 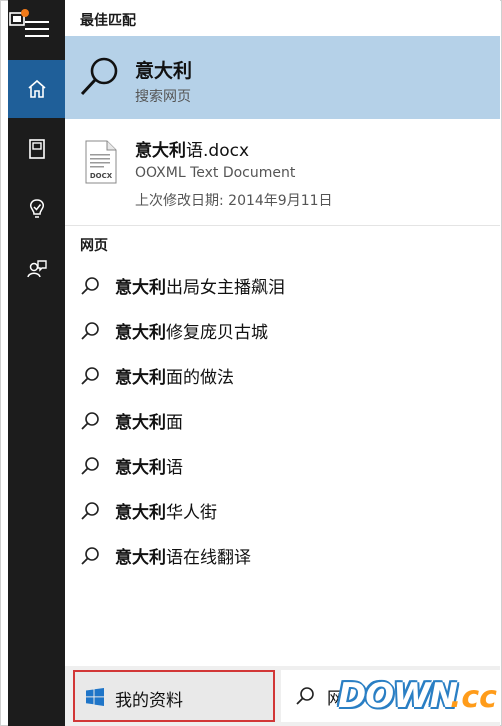 What do you see at coordinates (234, 201) in the screenshot?
I see `document-modified-date: 上次修改日期: 2014年9月11日` at bounding box center [234, 201].